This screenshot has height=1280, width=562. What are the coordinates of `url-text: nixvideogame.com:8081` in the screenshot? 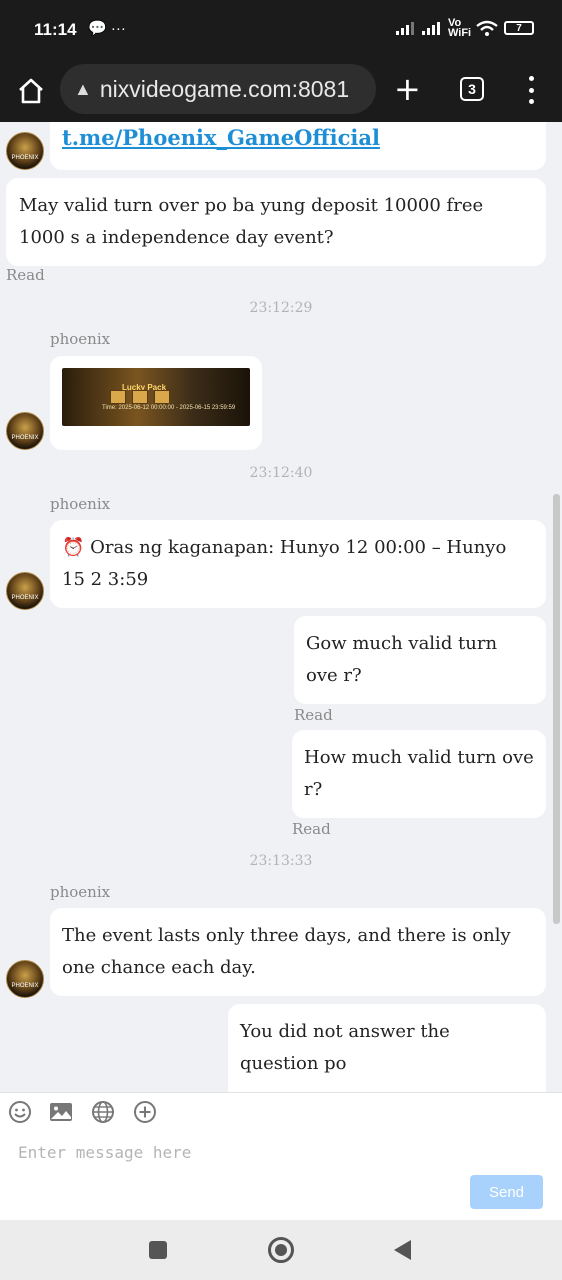 It's located at (224, 88).